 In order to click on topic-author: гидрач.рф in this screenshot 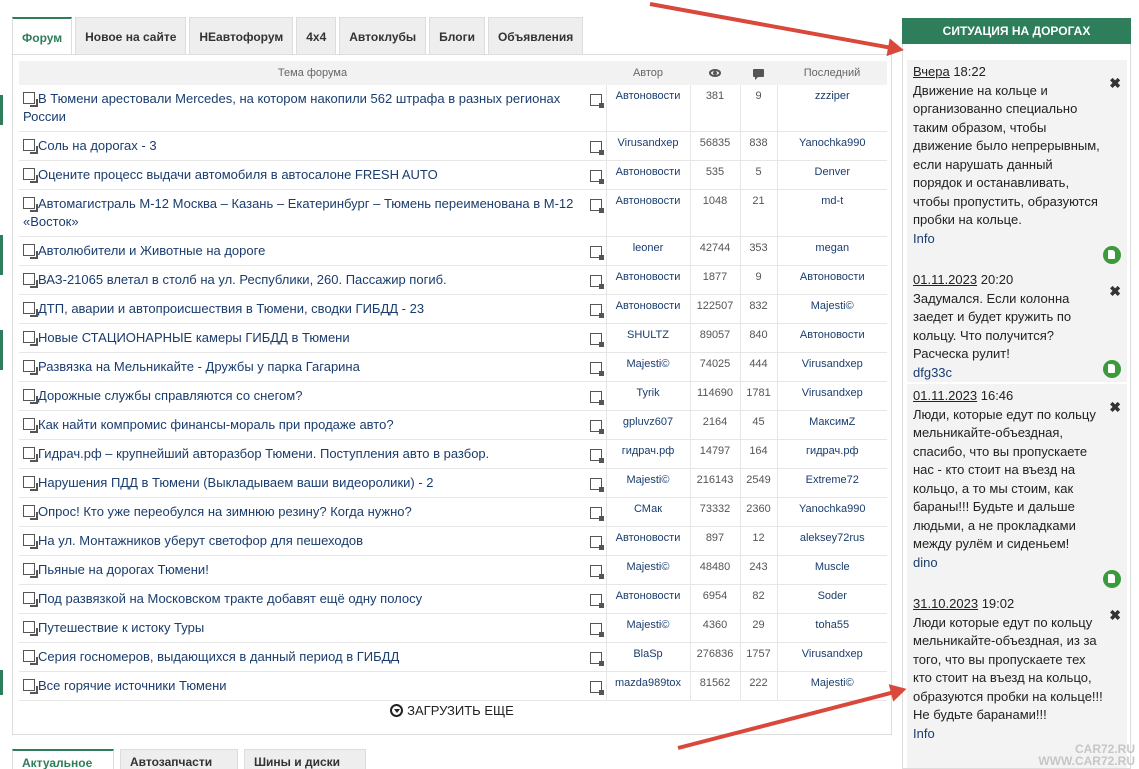, I will do `click(647, 454)`.